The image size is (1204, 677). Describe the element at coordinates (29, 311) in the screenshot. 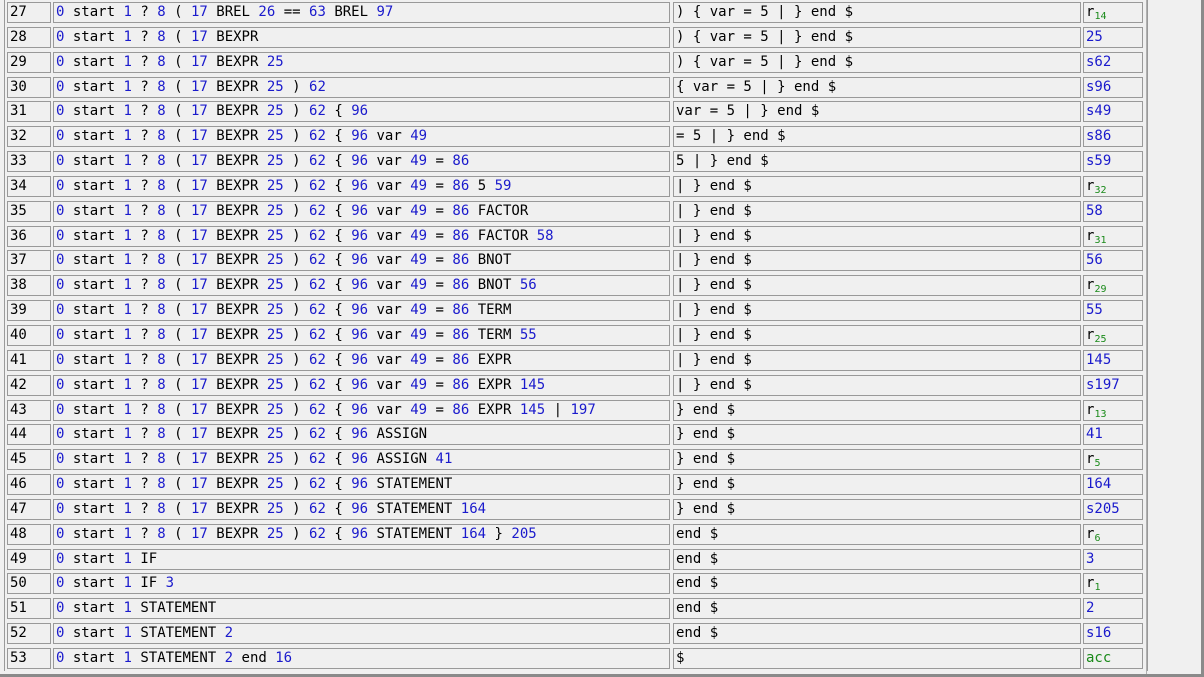

I see `step-number-cell: 39` at that location.